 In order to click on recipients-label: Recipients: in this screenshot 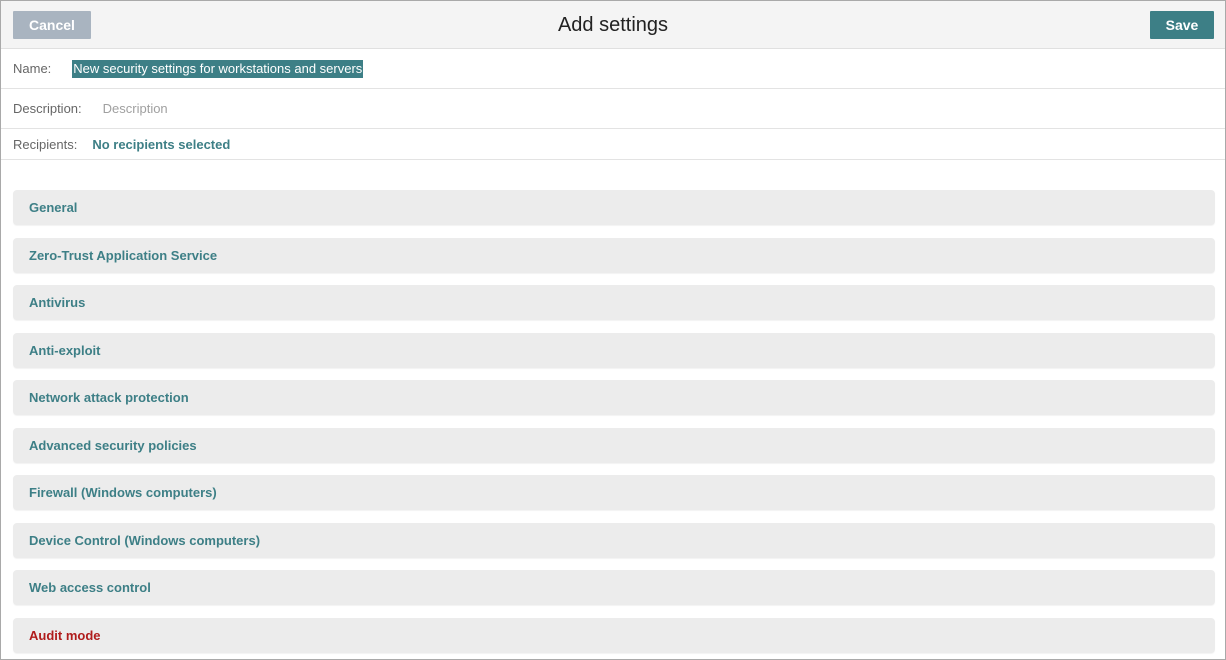, I will do `click(45, 144)`.